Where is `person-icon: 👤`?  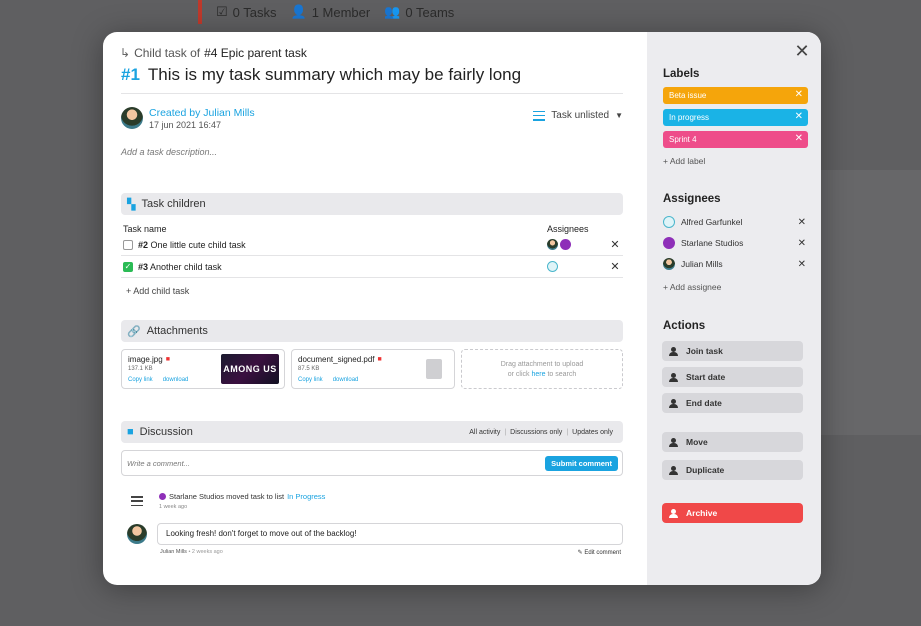
person-icon: 👤 is located at coordinates (298, 11).